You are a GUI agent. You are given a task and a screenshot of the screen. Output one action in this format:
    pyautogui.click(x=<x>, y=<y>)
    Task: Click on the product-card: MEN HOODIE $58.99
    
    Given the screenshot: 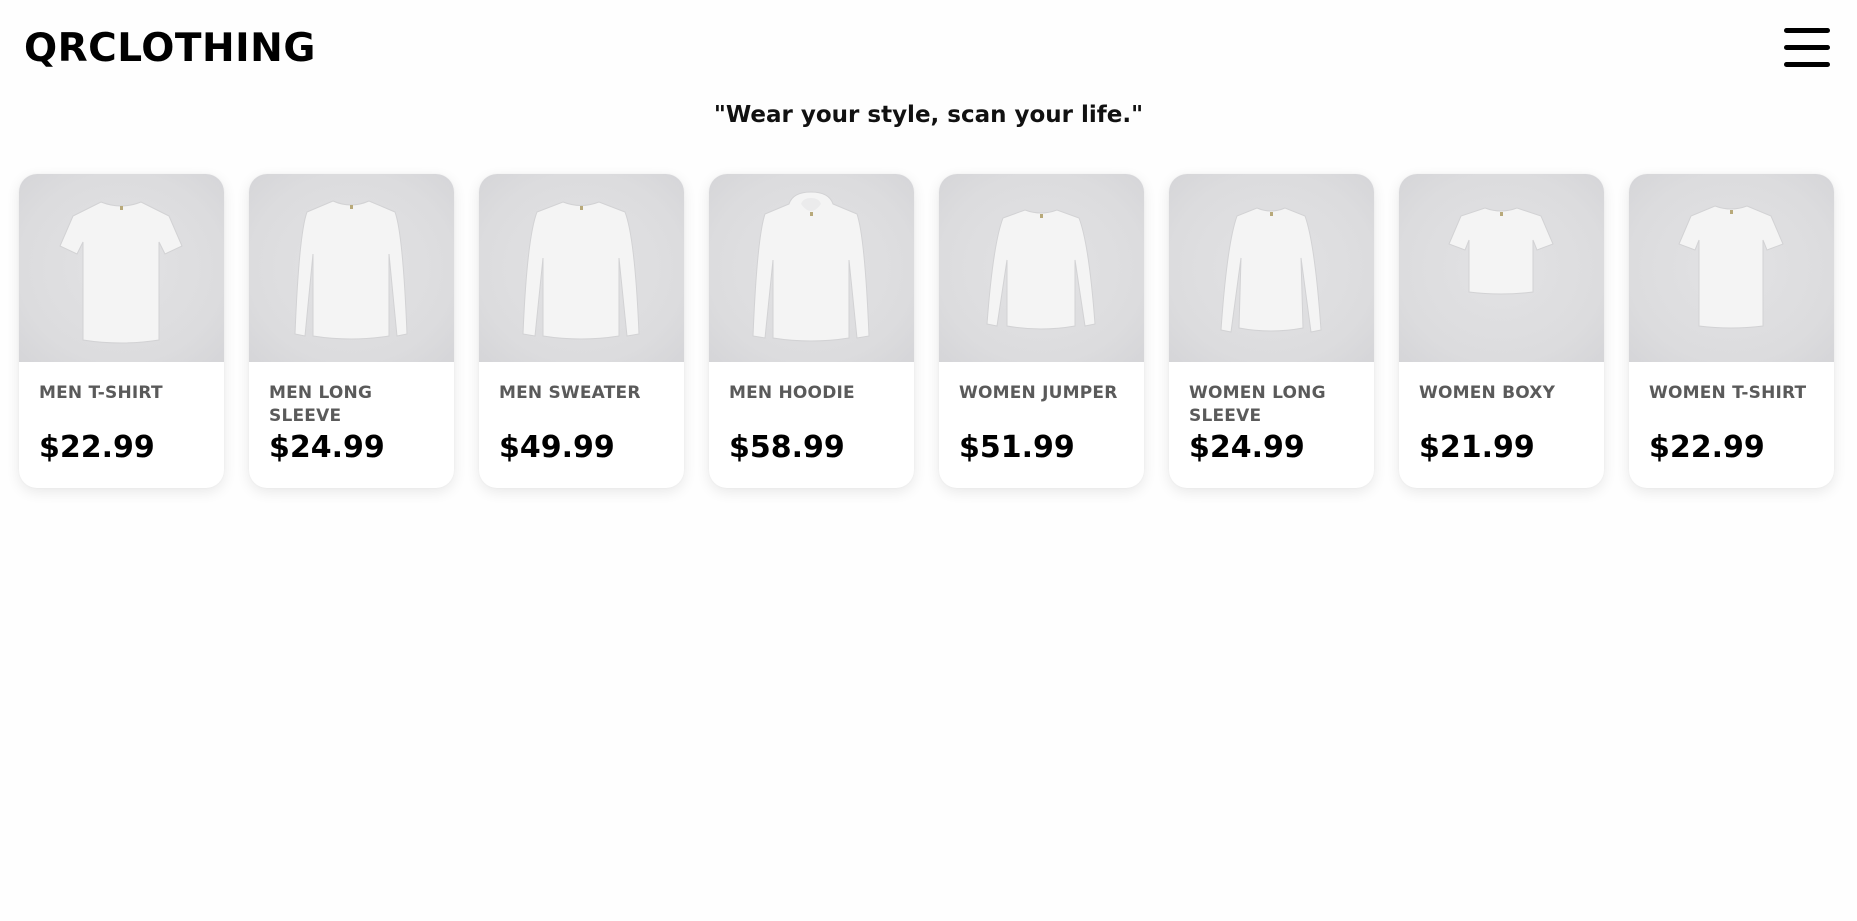 What is the action you would take?
    pyautogui.click(x=811, y=331)
    